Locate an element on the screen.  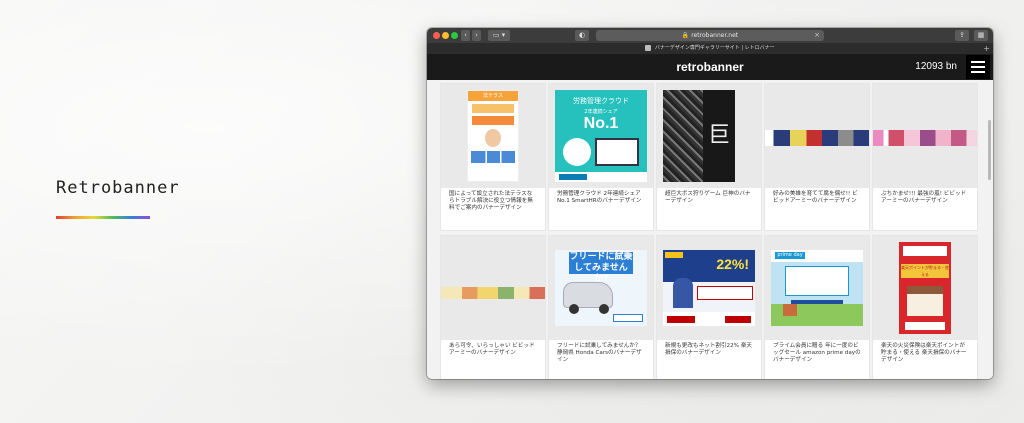
lock-icon: 🔒 is located at coordinates (685, 35).